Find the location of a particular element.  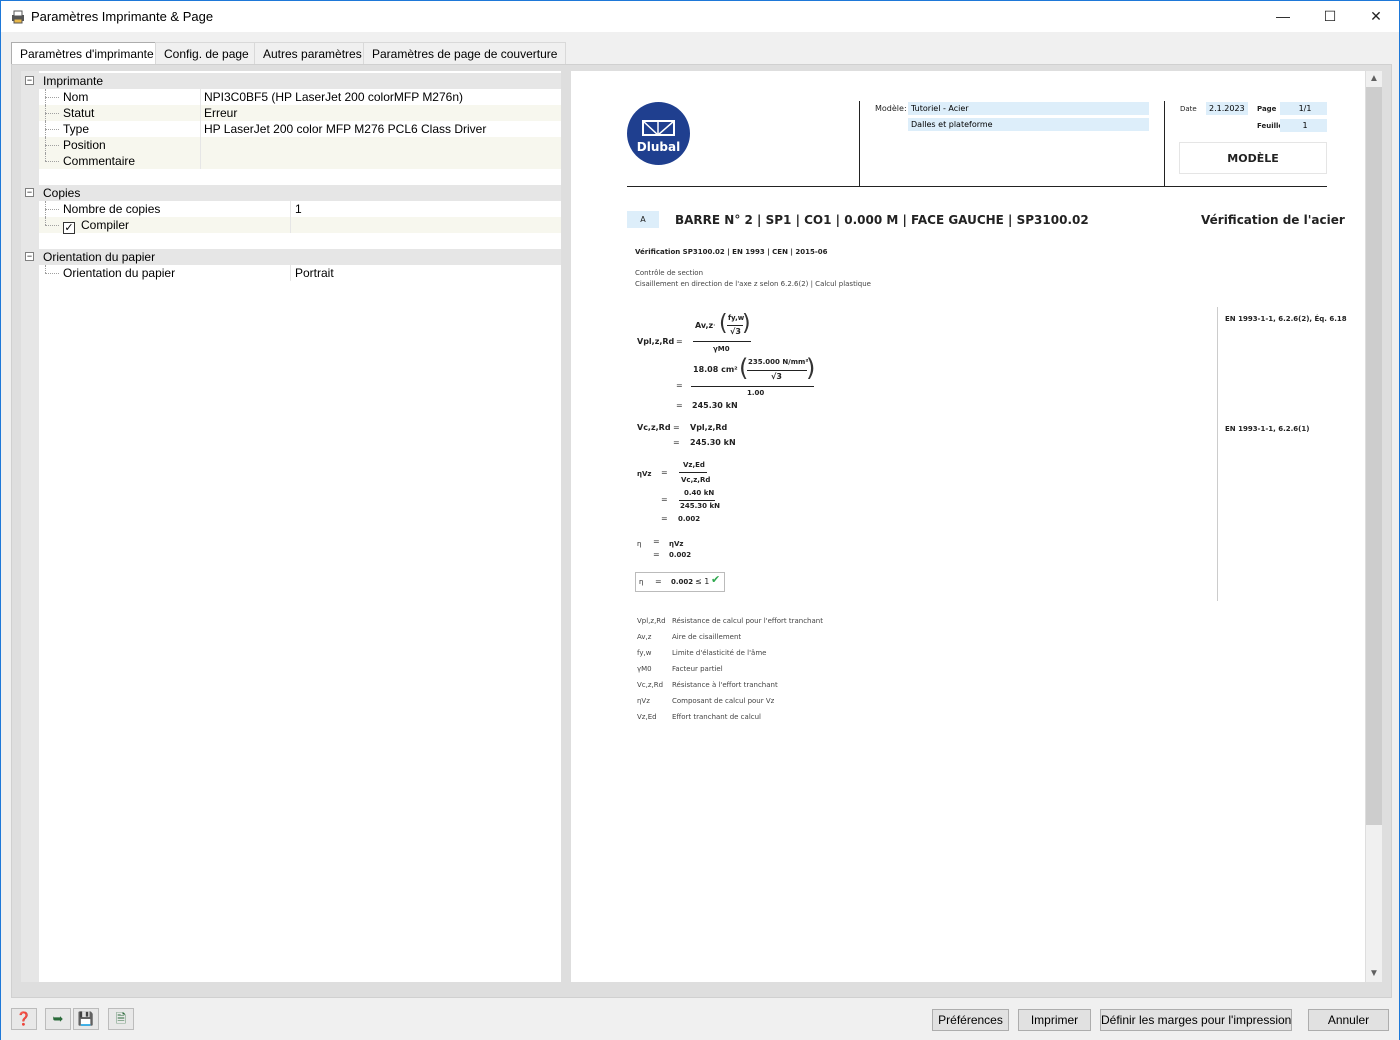

collate-label: Compiler is located at coordinates (105, 225).